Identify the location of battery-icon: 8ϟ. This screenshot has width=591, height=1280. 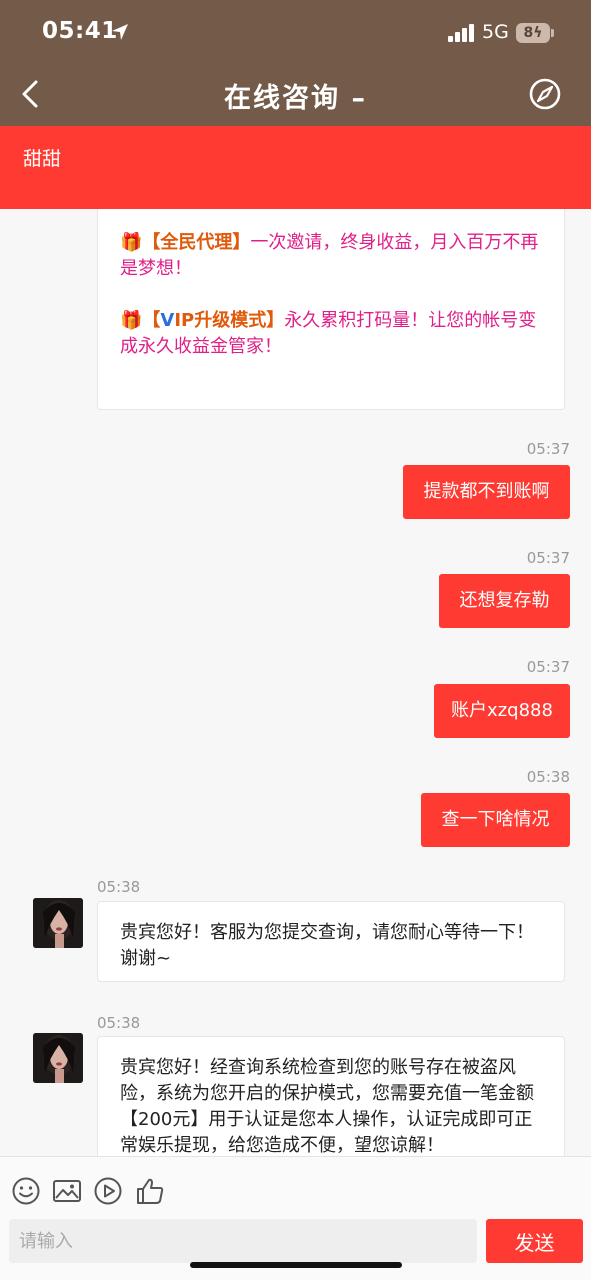
(533, 33).